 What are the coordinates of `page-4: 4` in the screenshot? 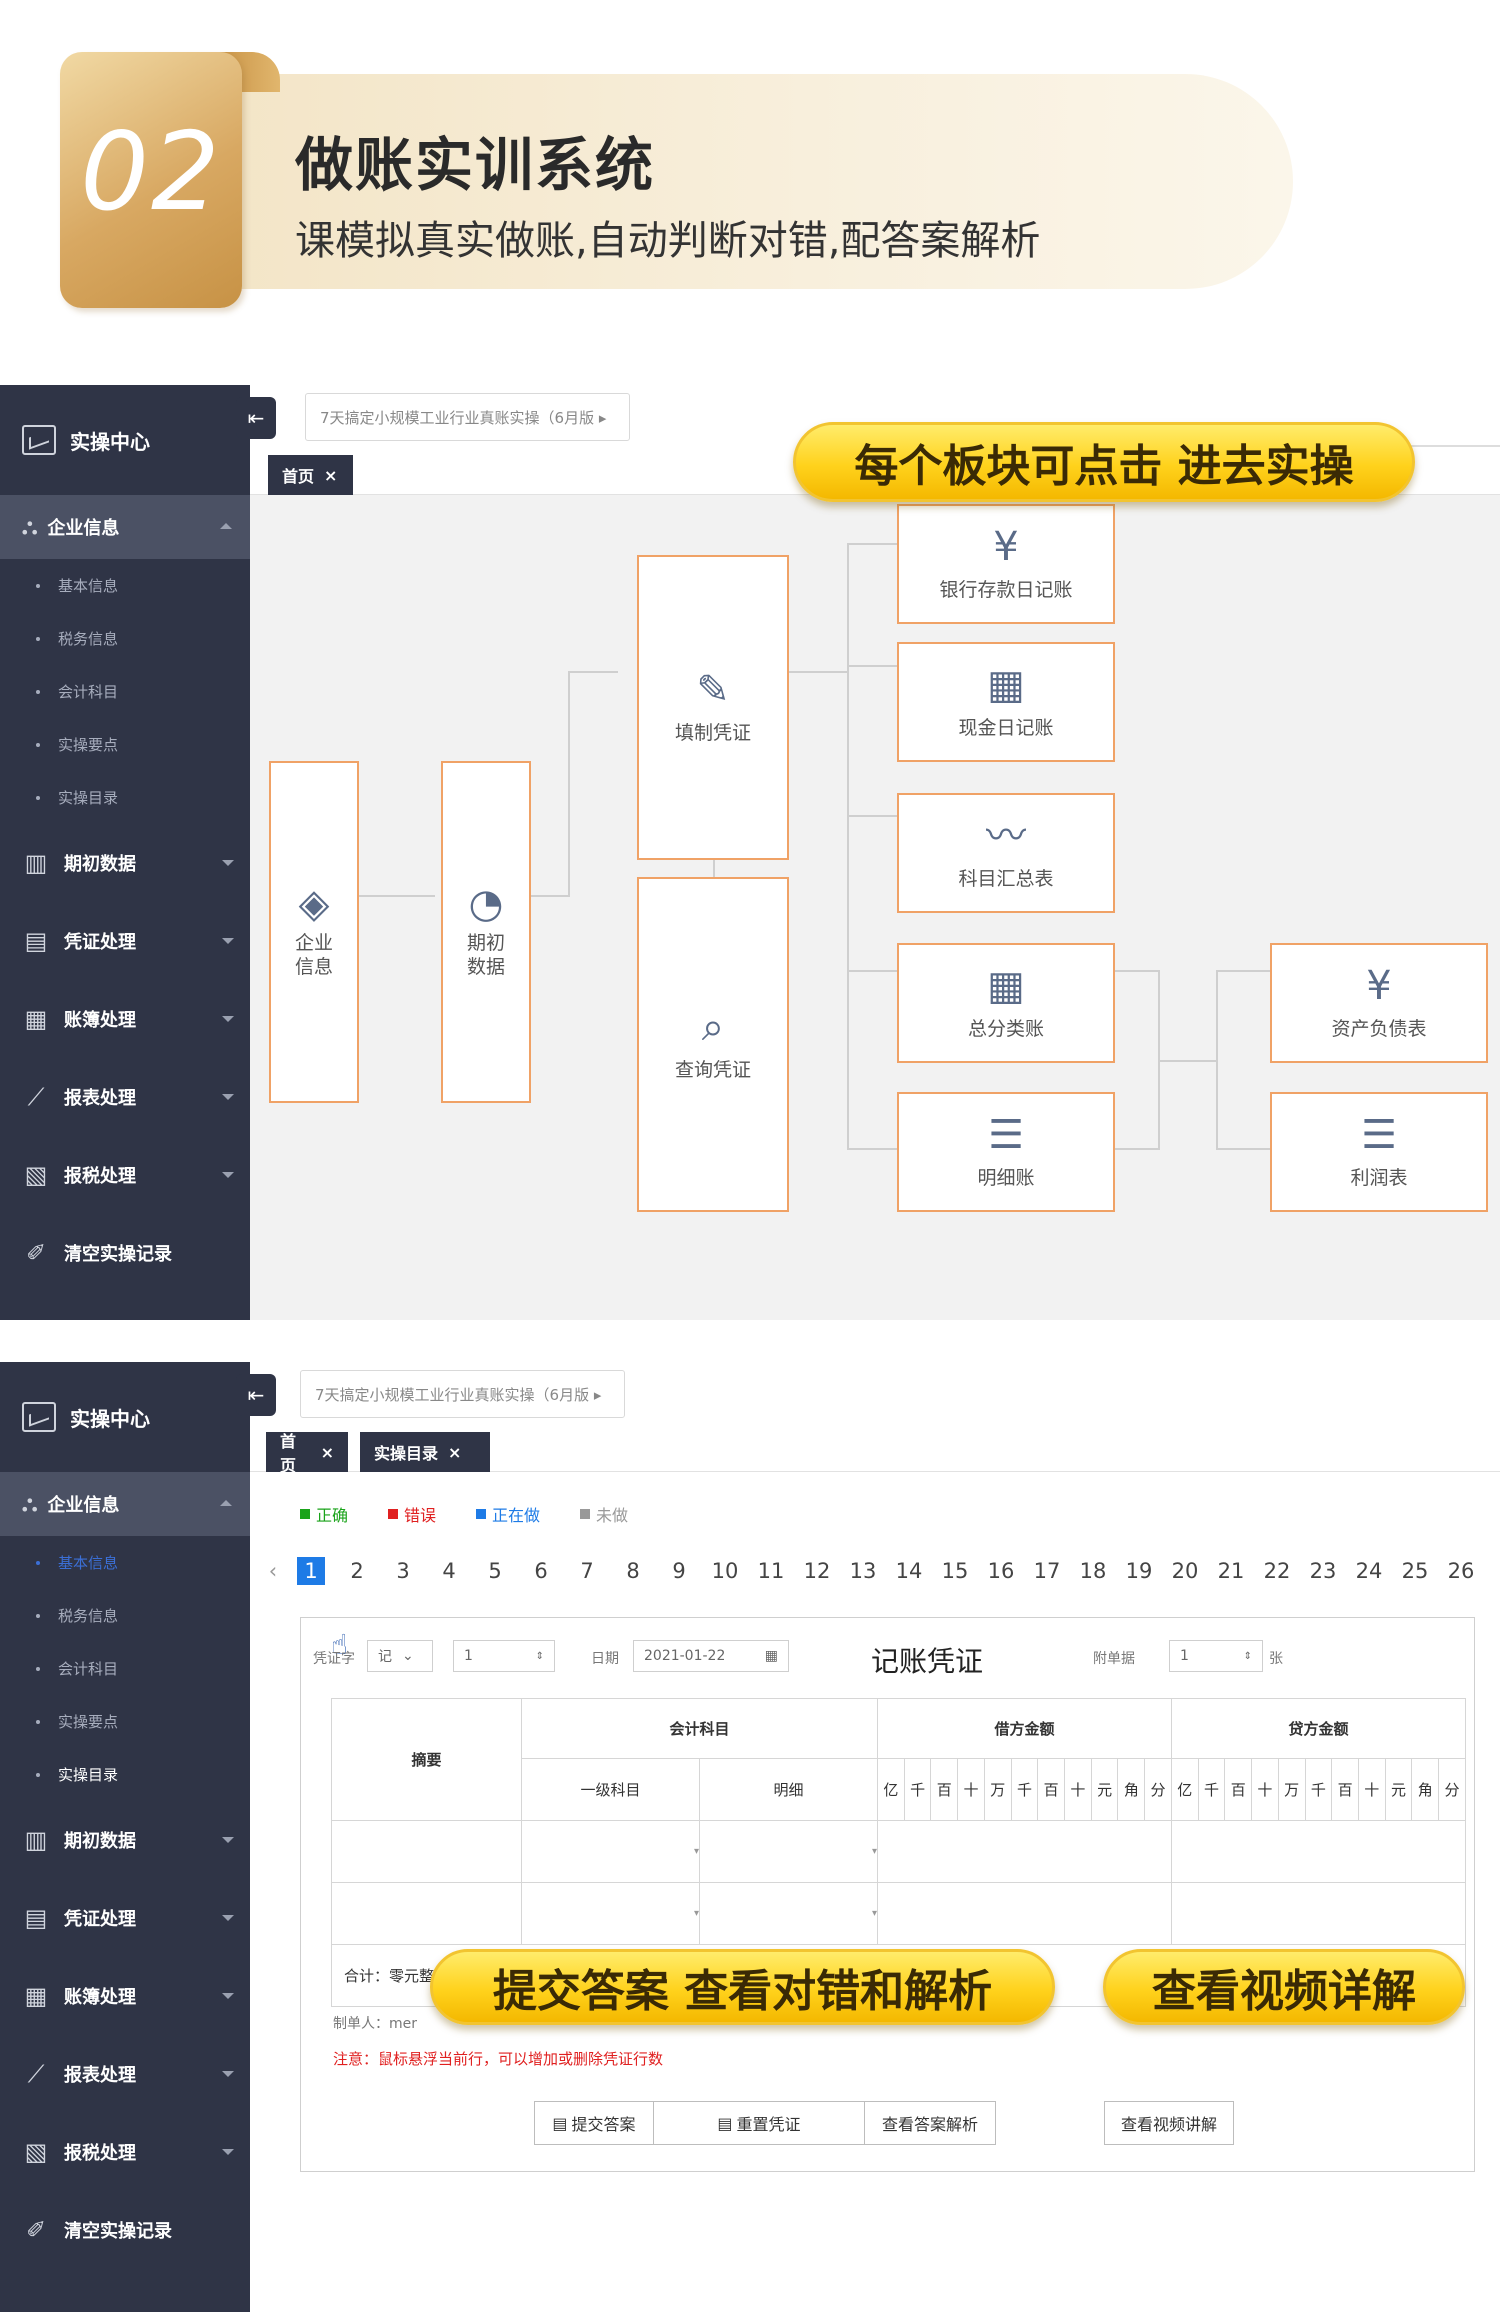 It's located at (449, 1571).